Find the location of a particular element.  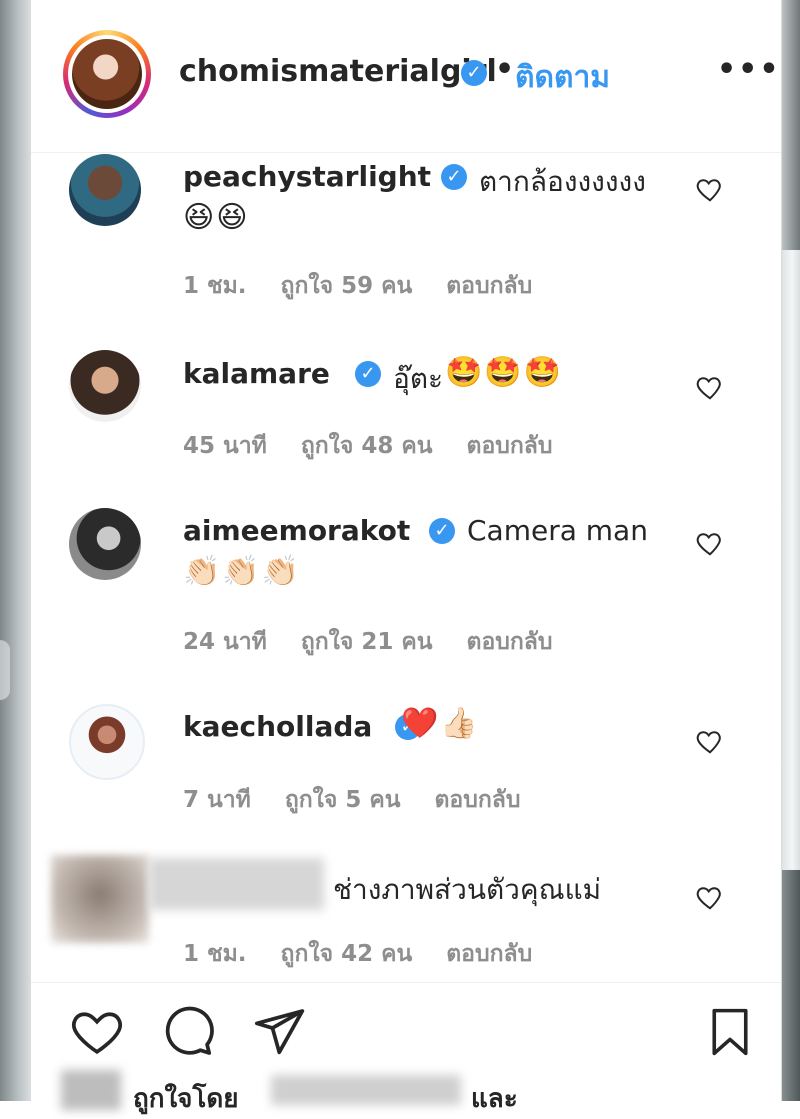

commenter-avatar-blurred is located at coordinates (100, 899).